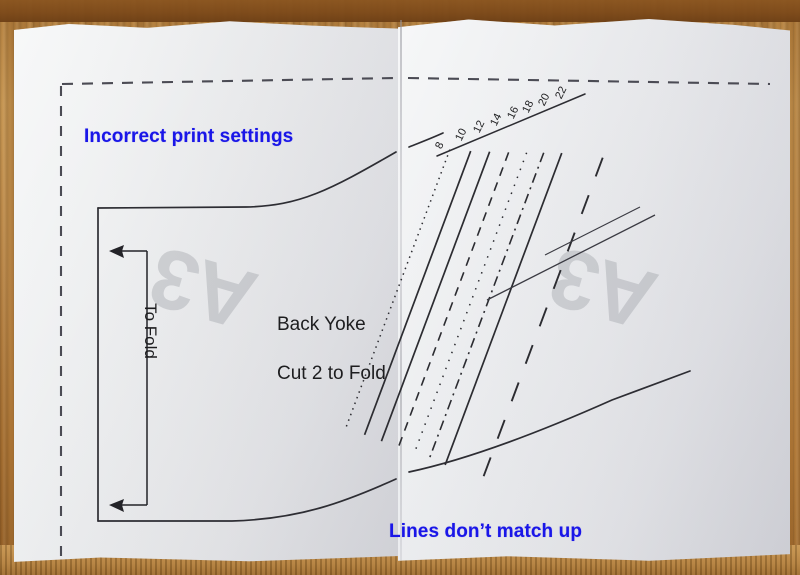 The width and height of the screenshot is (800, 575). I want to click on annotation-lines-dont-match-up: Lines don’t match up, so click(486, 531).